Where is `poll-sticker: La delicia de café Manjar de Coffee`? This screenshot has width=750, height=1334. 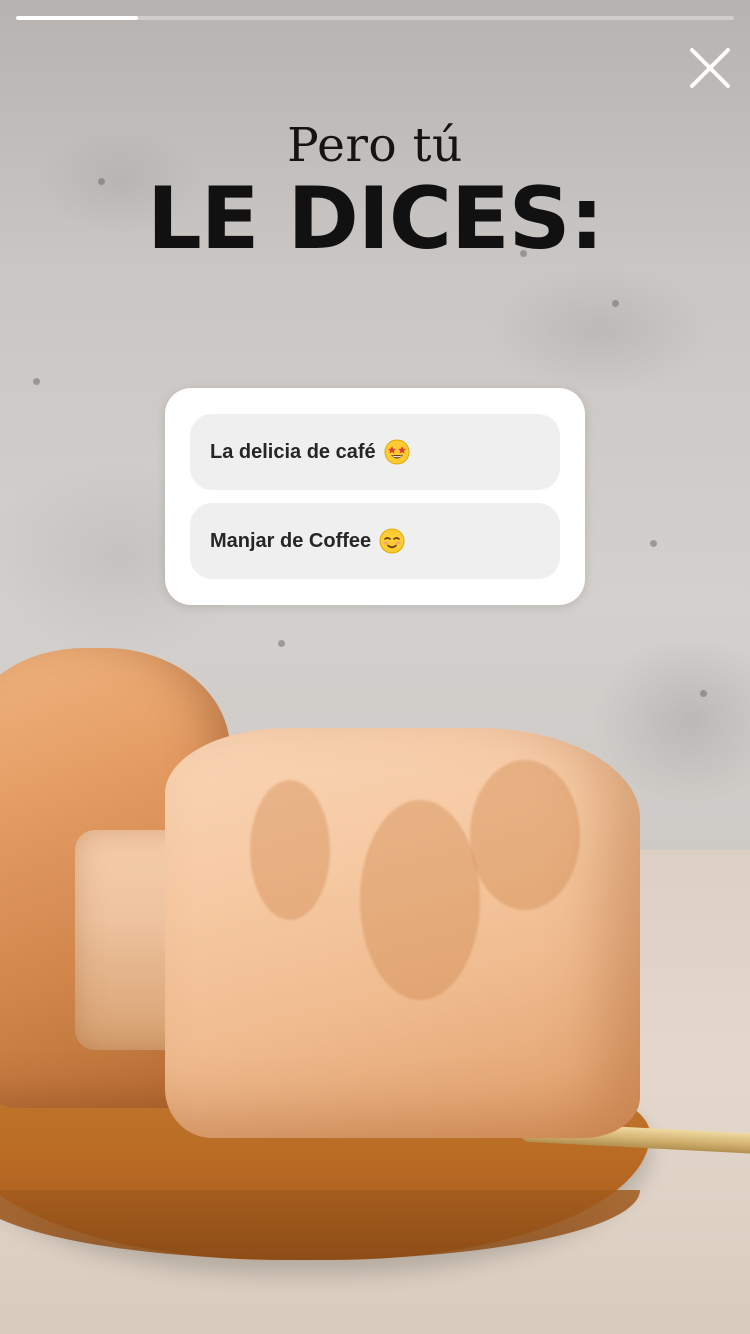 poll-sticker: La delicia de café Manjar de Coffee is located at coordinates (375, 496).